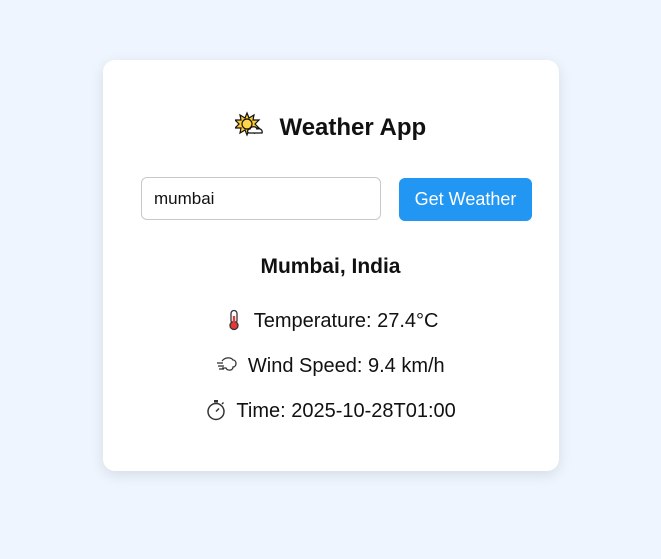  I want to click on temperature-text: Temperature: 27.4°C, so click(346, 321).